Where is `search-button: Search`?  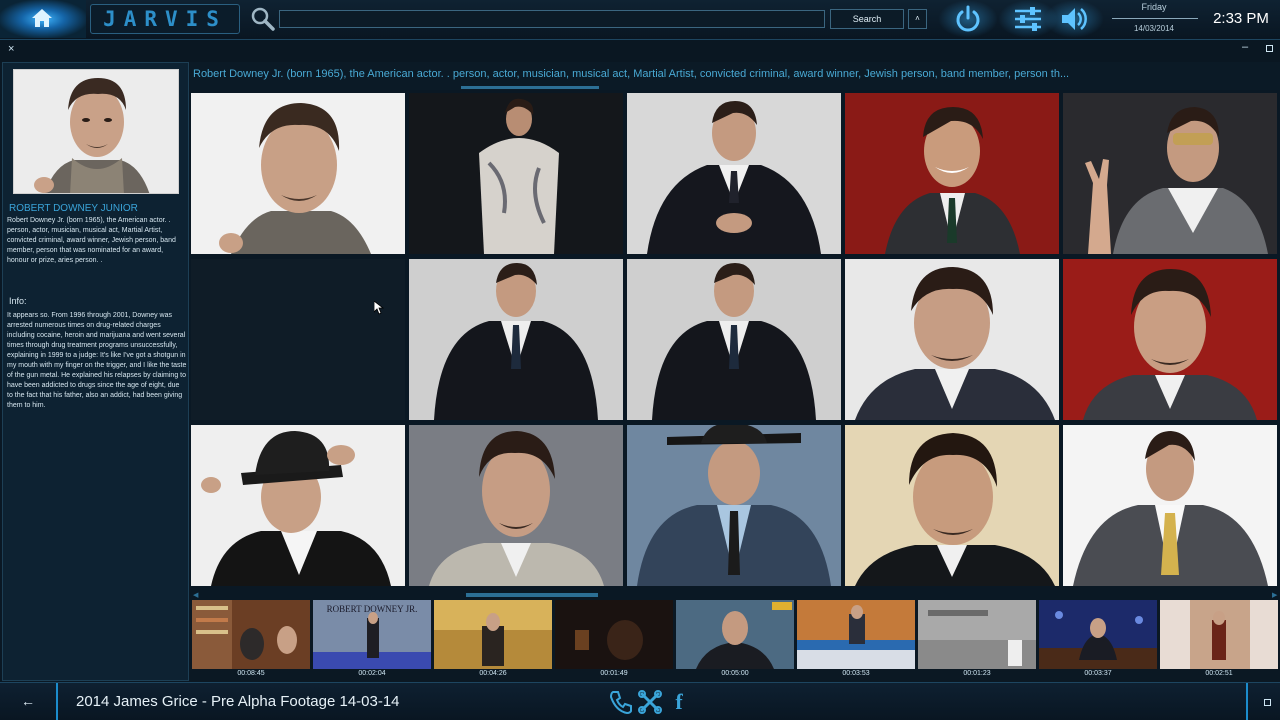
search-button: Search is located at coordinates (867, 19).